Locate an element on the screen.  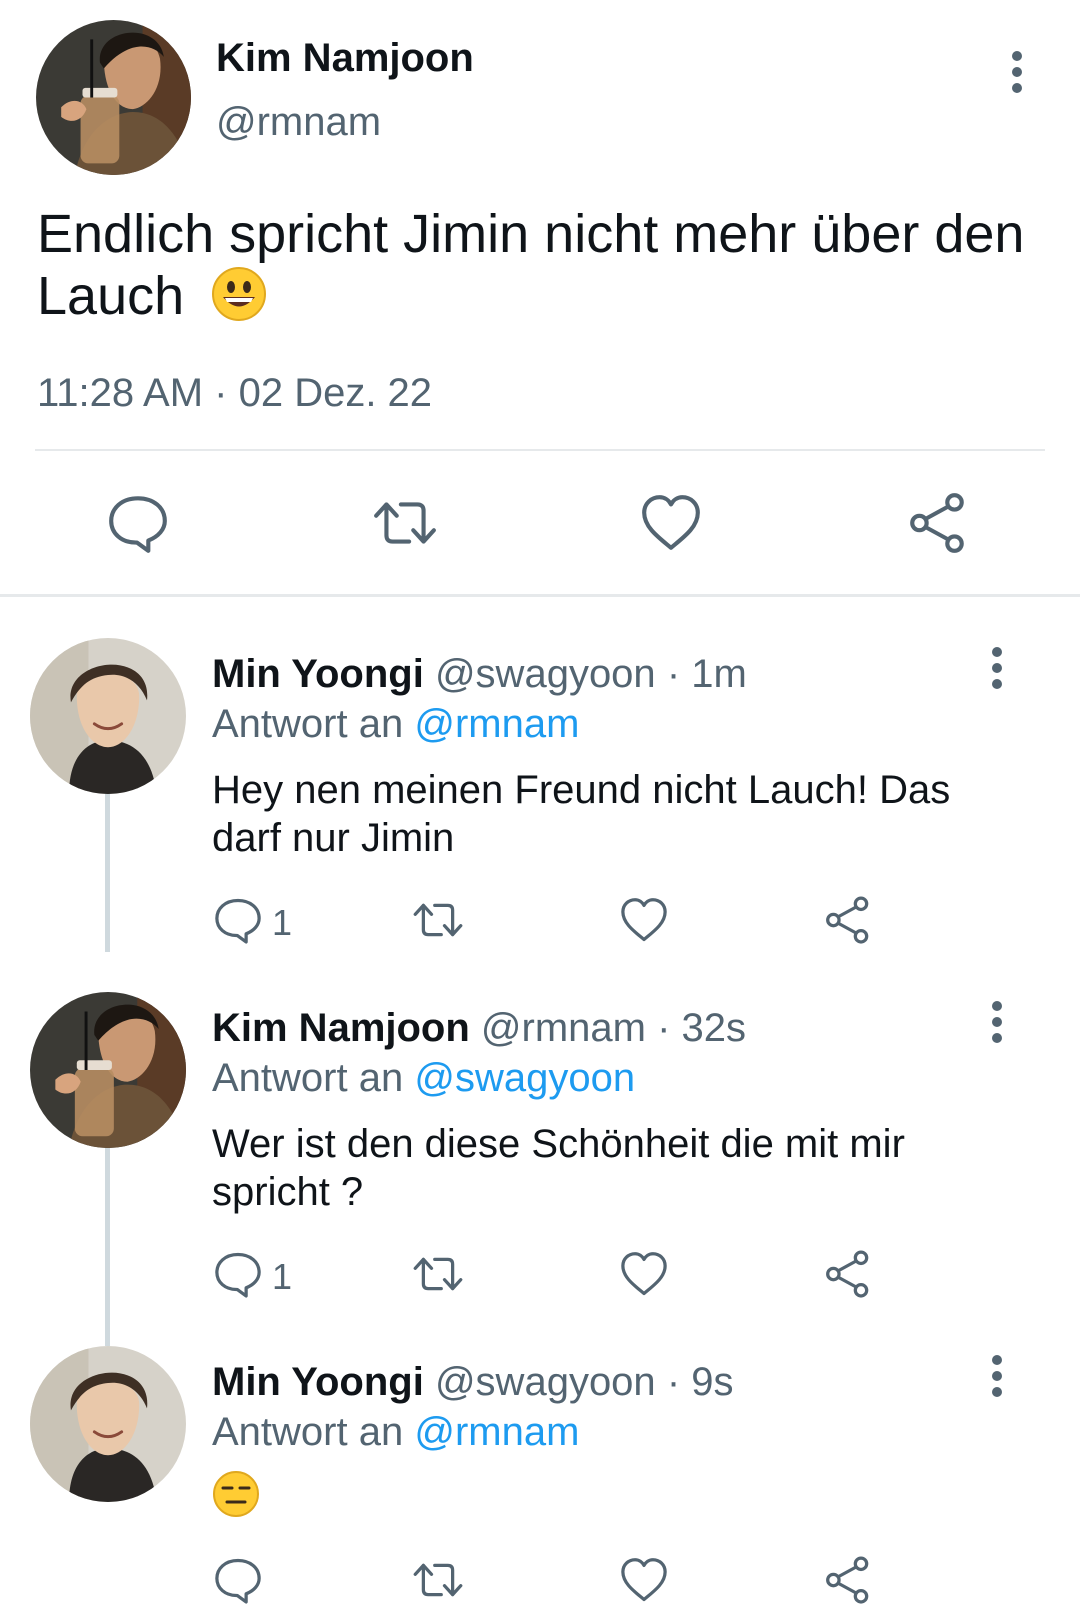
grinning-face-emoji-icon is located at coordinates (239, 294).